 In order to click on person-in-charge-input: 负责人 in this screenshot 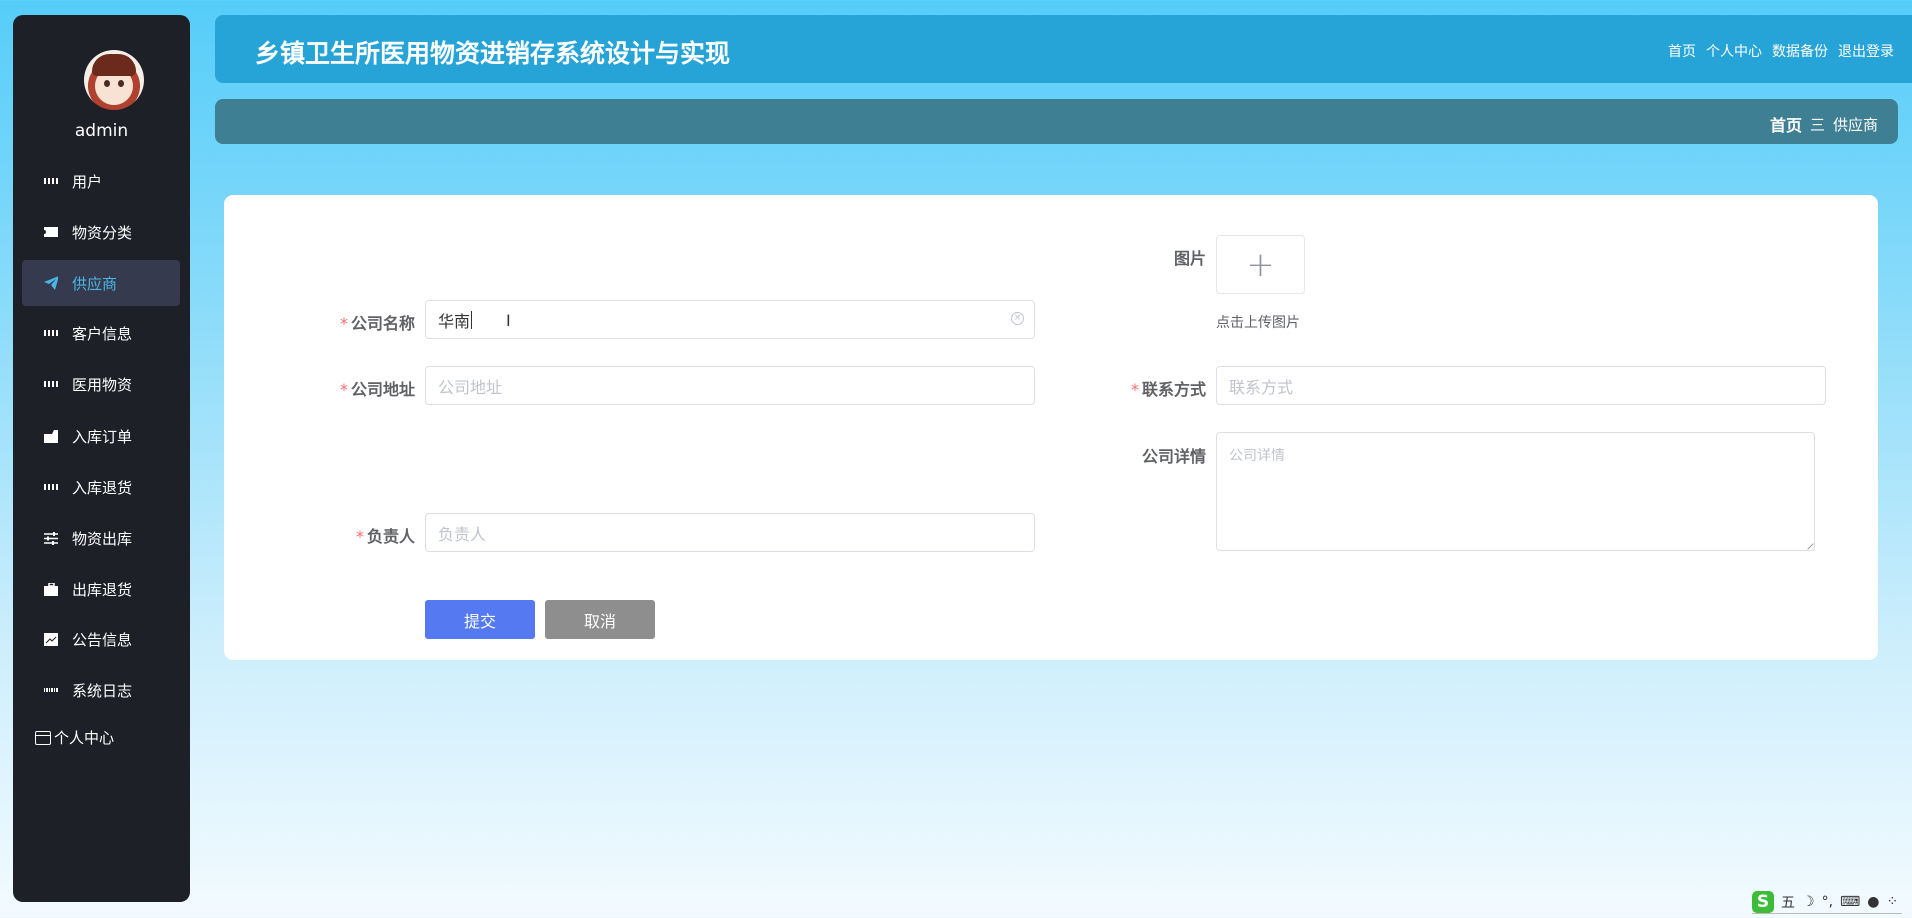, I will do `click(730, 532)`.